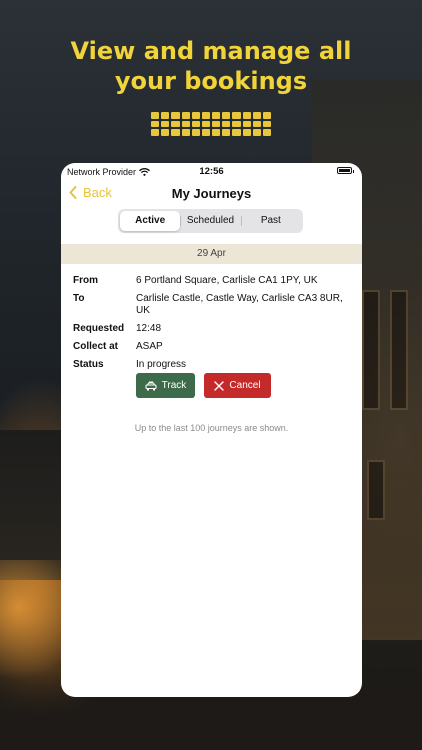 The image size is (422, 750). What do you see at coordinates (270, 221) in the screenshot?
I see `tab-past: Past` at bounding box center [270, 221].